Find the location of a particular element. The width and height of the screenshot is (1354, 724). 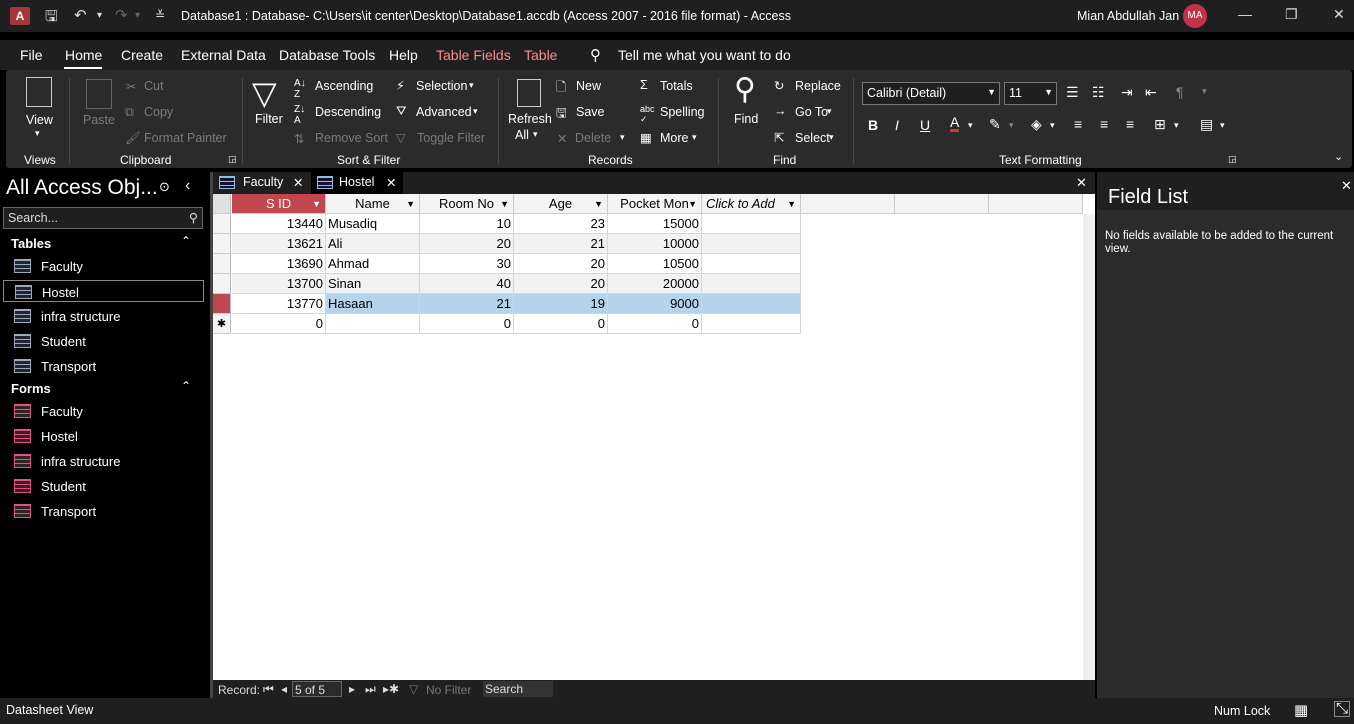

nav-section-tables: Tables is located at coordinates (31, 243).